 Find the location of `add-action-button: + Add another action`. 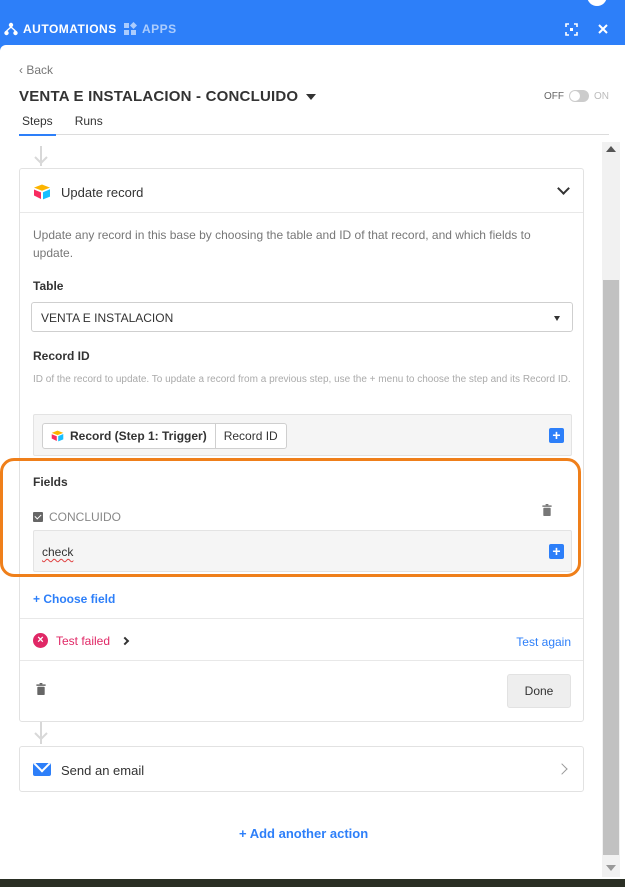

add-action-button: + Add another action is located at coordinates (303, 833).